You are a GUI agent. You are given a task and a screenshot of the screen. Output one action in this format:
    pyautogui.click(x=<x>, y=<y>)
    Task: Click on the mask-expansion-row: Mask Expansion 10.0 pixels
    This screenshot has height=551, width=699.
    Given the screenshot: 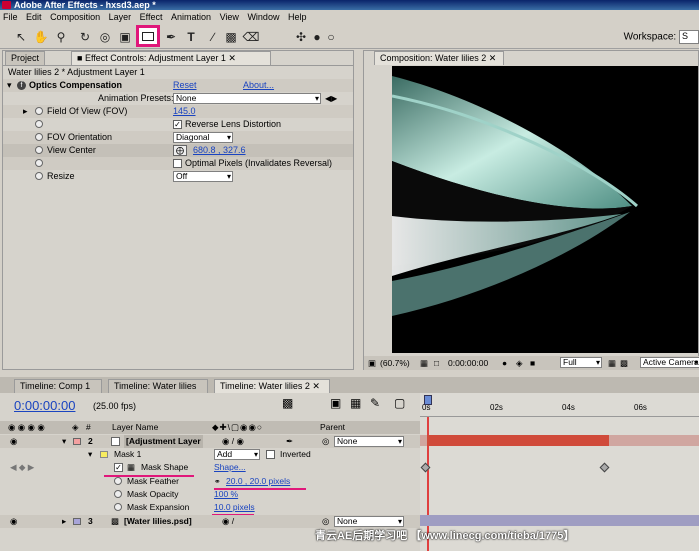 What is the action you would take?
    pyautogui.click(x=210, y=507)
    